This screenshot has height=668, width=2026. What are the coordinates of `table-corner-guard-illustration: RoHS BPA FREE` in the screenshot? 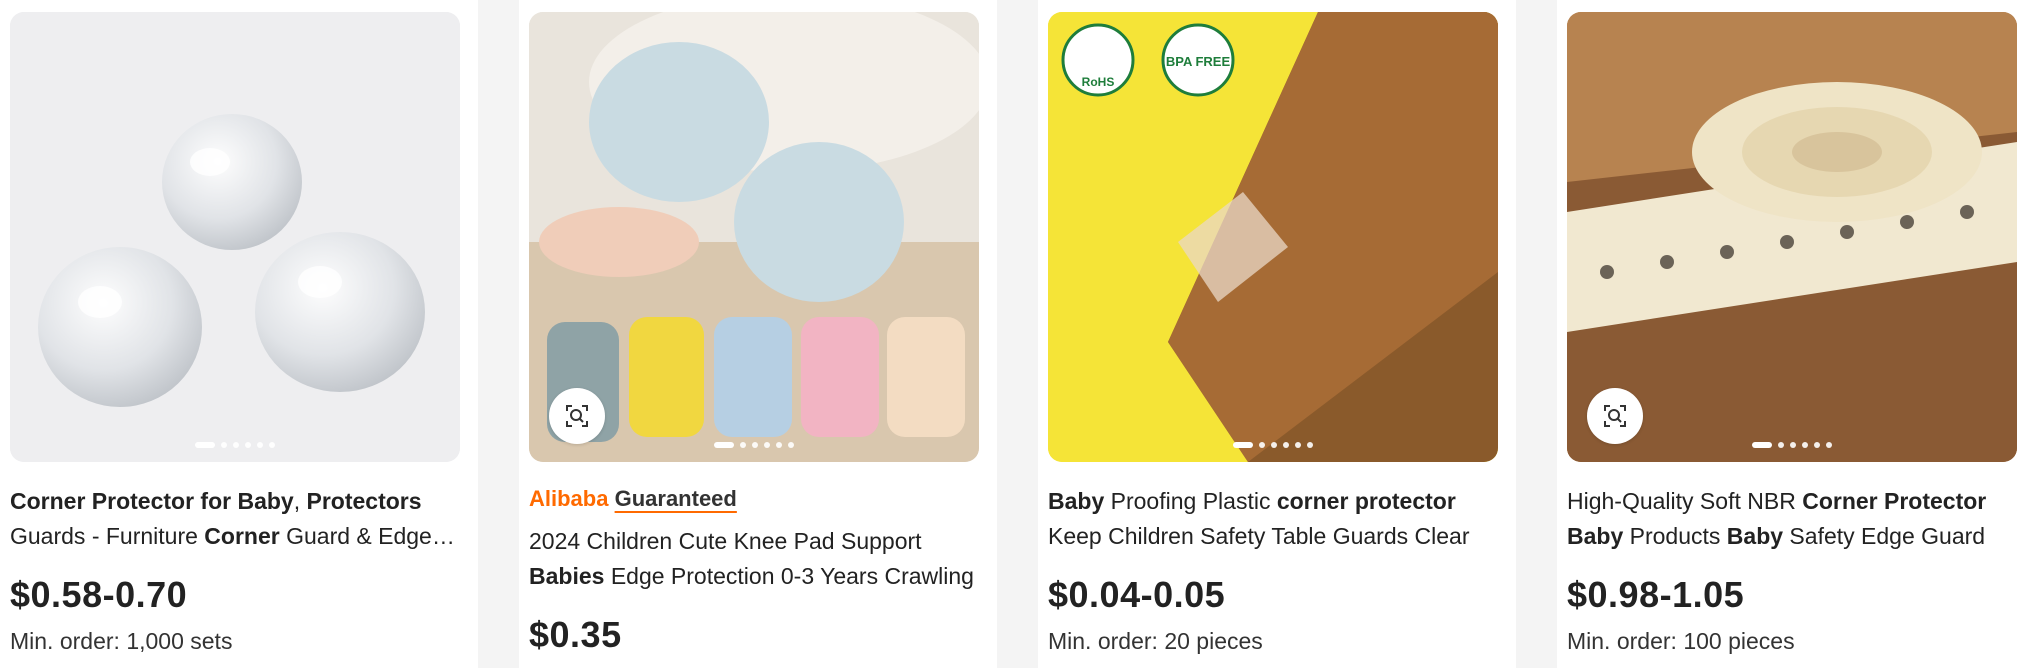 It's located at (1273, 237).